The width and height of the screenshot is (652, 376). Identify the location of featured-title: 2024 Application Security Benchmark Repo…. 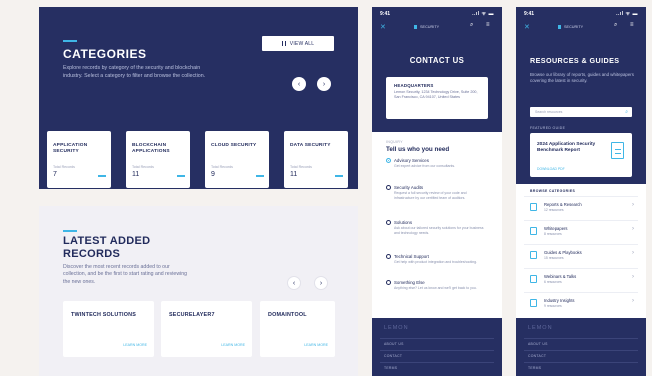
(566, 148).